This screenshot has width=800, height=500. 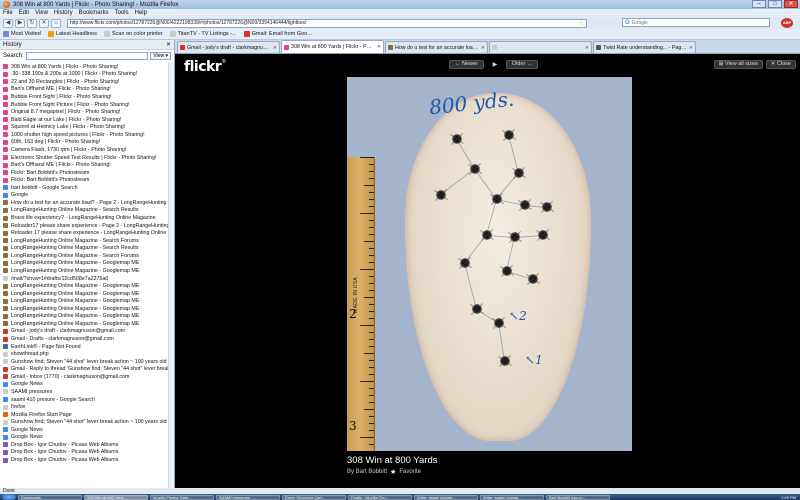 What do you see at coordinates (168, 44) in the screenshot?
I see `close-sidebar-icon: ✕` at bounding box center [168, 44].